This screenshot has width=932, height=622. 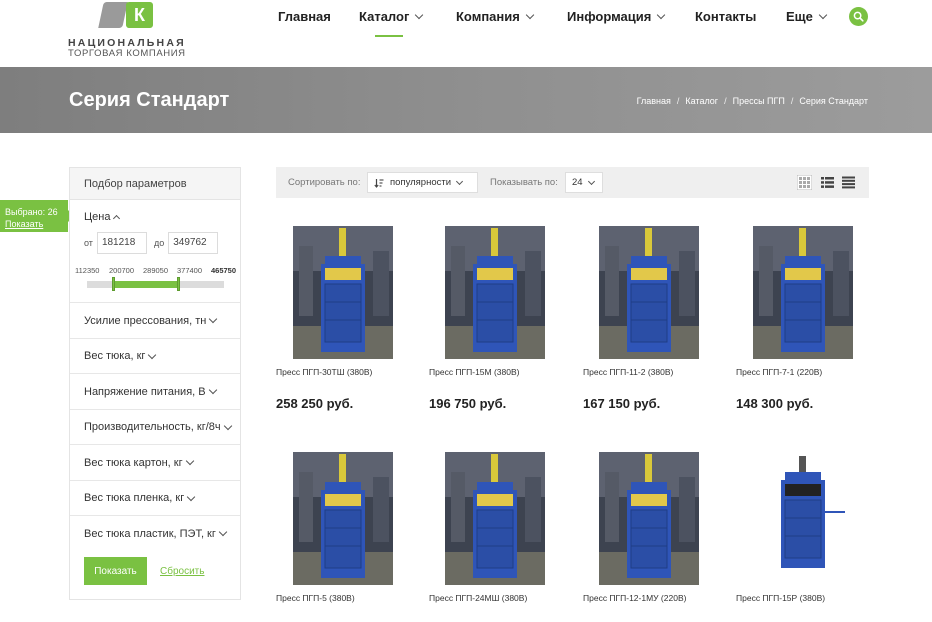 I want to click on product-card: Пресс ПГП-15М (380В) 196 750 руб., so click(x=499, y=326).